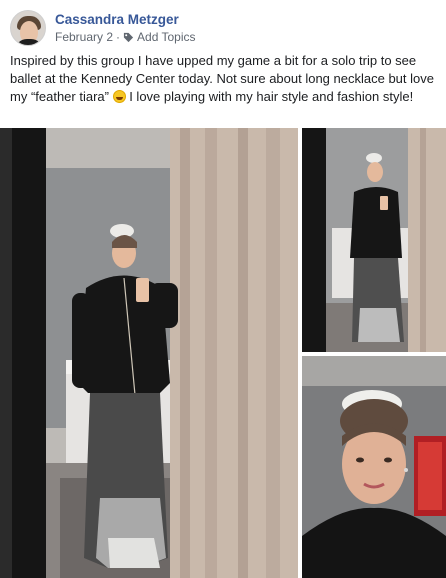 This screenshot has height=578, width=446. I want to click on photo-mirror-selfie-small, so click(374, 240).